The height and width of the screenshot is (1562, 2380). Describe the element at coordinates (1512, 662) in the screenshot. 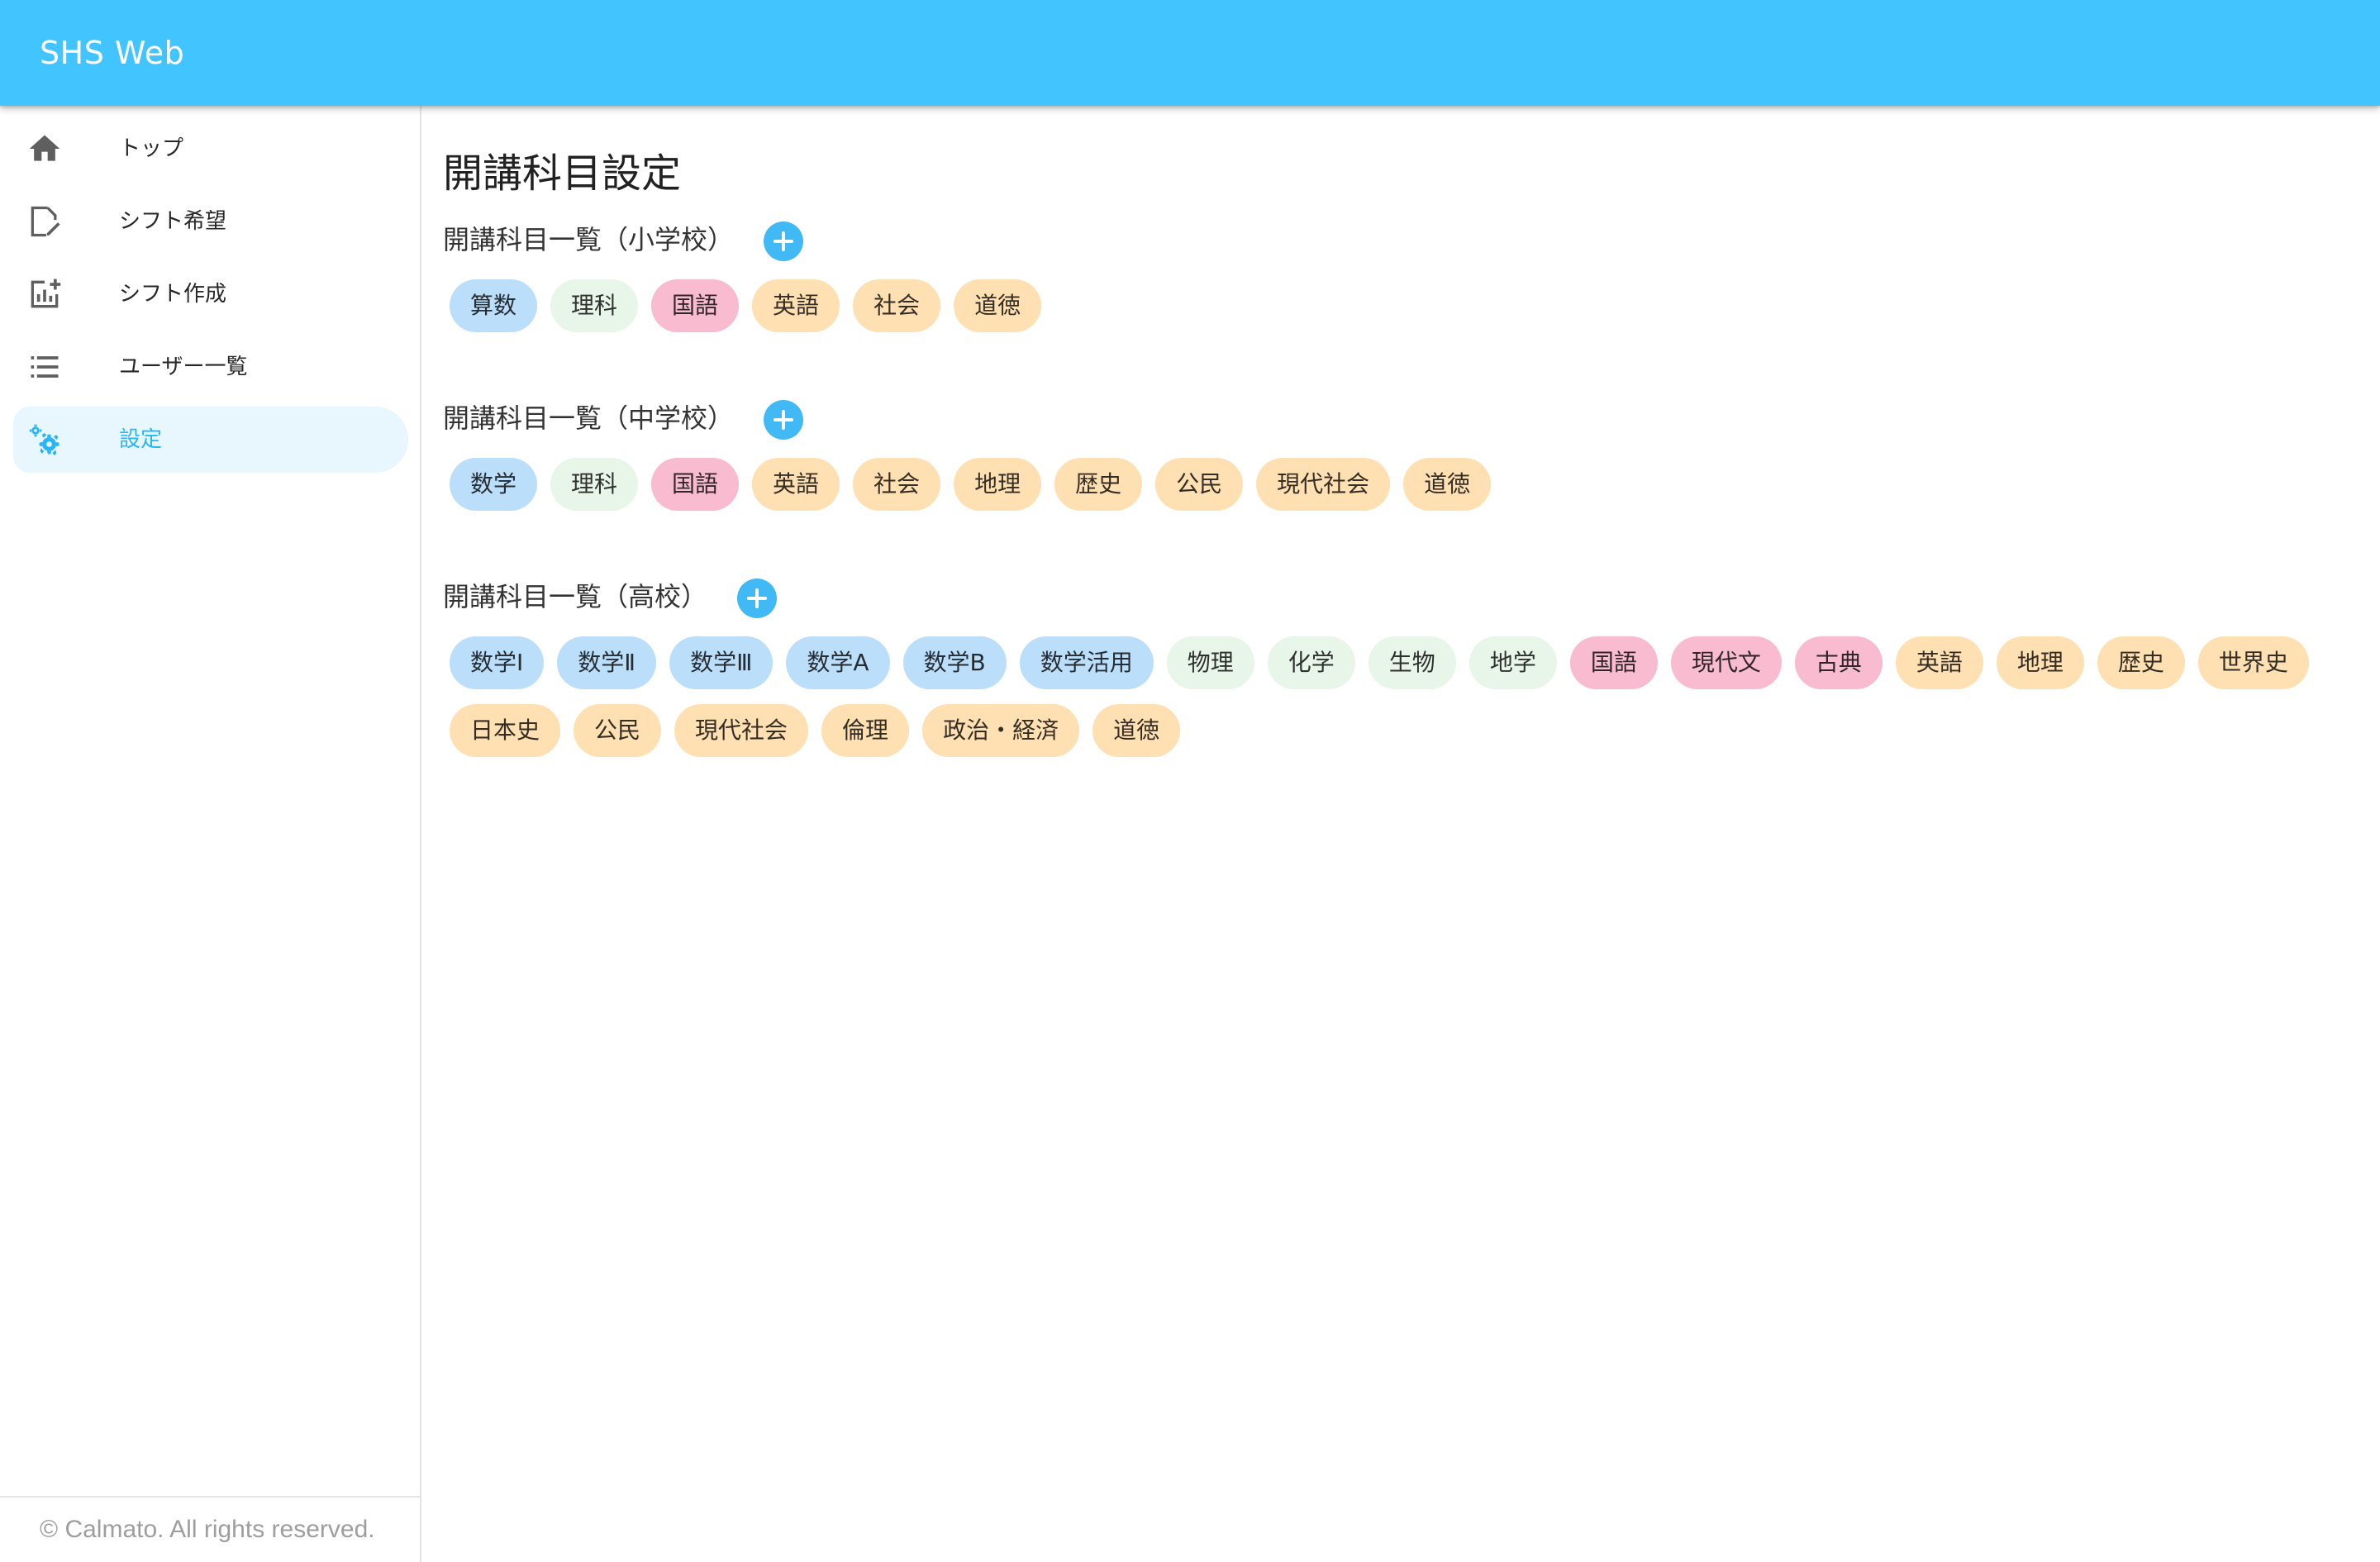

I see `subject-chip: 地学` at that location.